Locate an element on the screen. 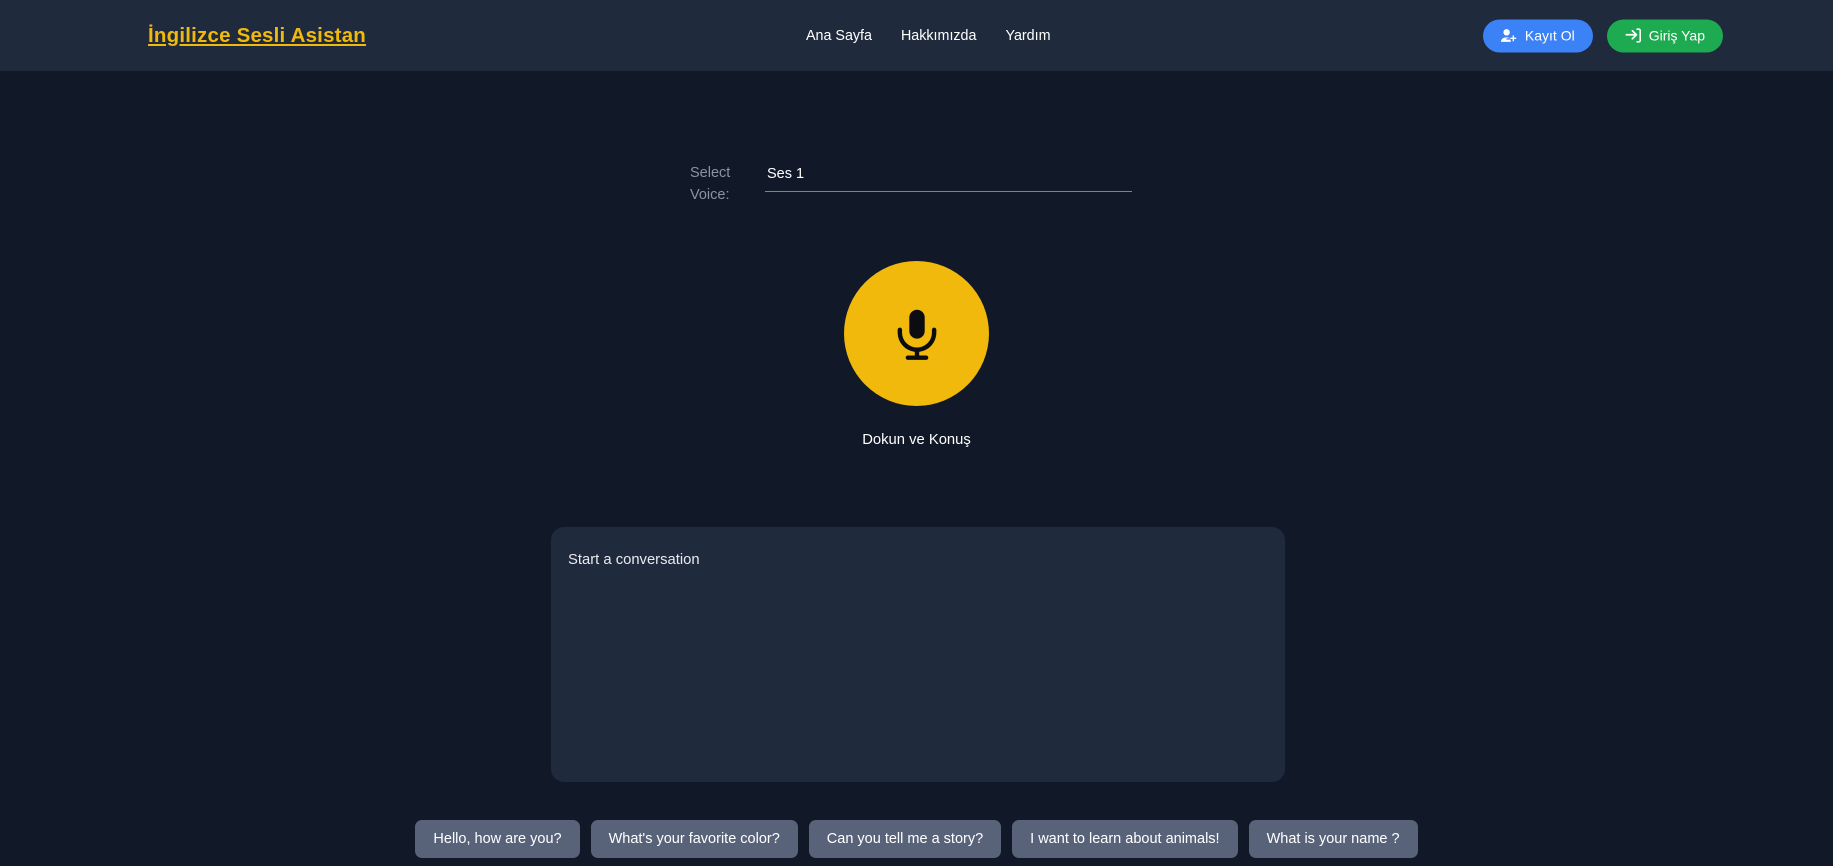 The height and width of the screenshot is (866, 1833). nav-link-yardim: Yardım is located at coordinates (1027, 36).